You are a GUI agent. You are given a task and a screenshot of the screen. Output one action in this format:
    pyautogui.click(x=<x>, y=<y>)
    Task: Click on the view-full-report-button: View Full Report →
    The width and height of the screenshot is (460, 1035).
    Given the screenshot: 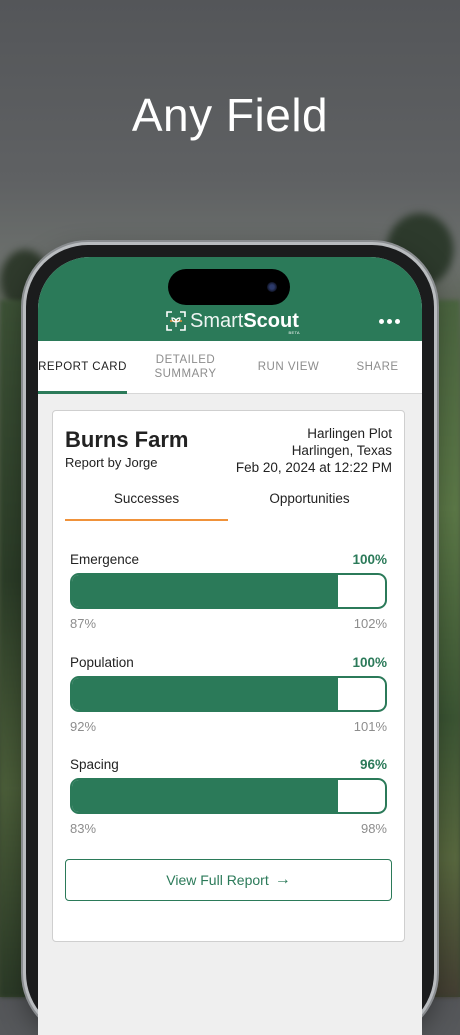 What is the action you would take?
    pyautogui.click(x=228, y=880)
    